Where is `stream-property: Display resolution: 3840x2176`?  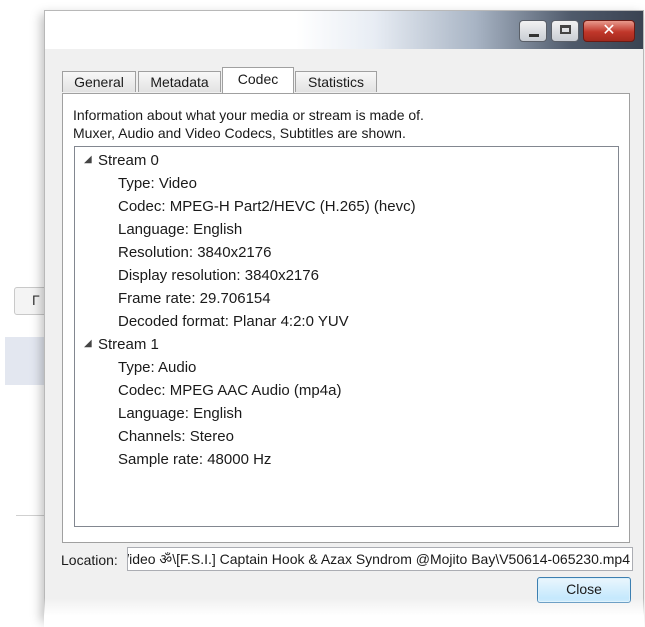
stream-property: Display resolution: 3840x2176 is located at coordinates (218, 275).